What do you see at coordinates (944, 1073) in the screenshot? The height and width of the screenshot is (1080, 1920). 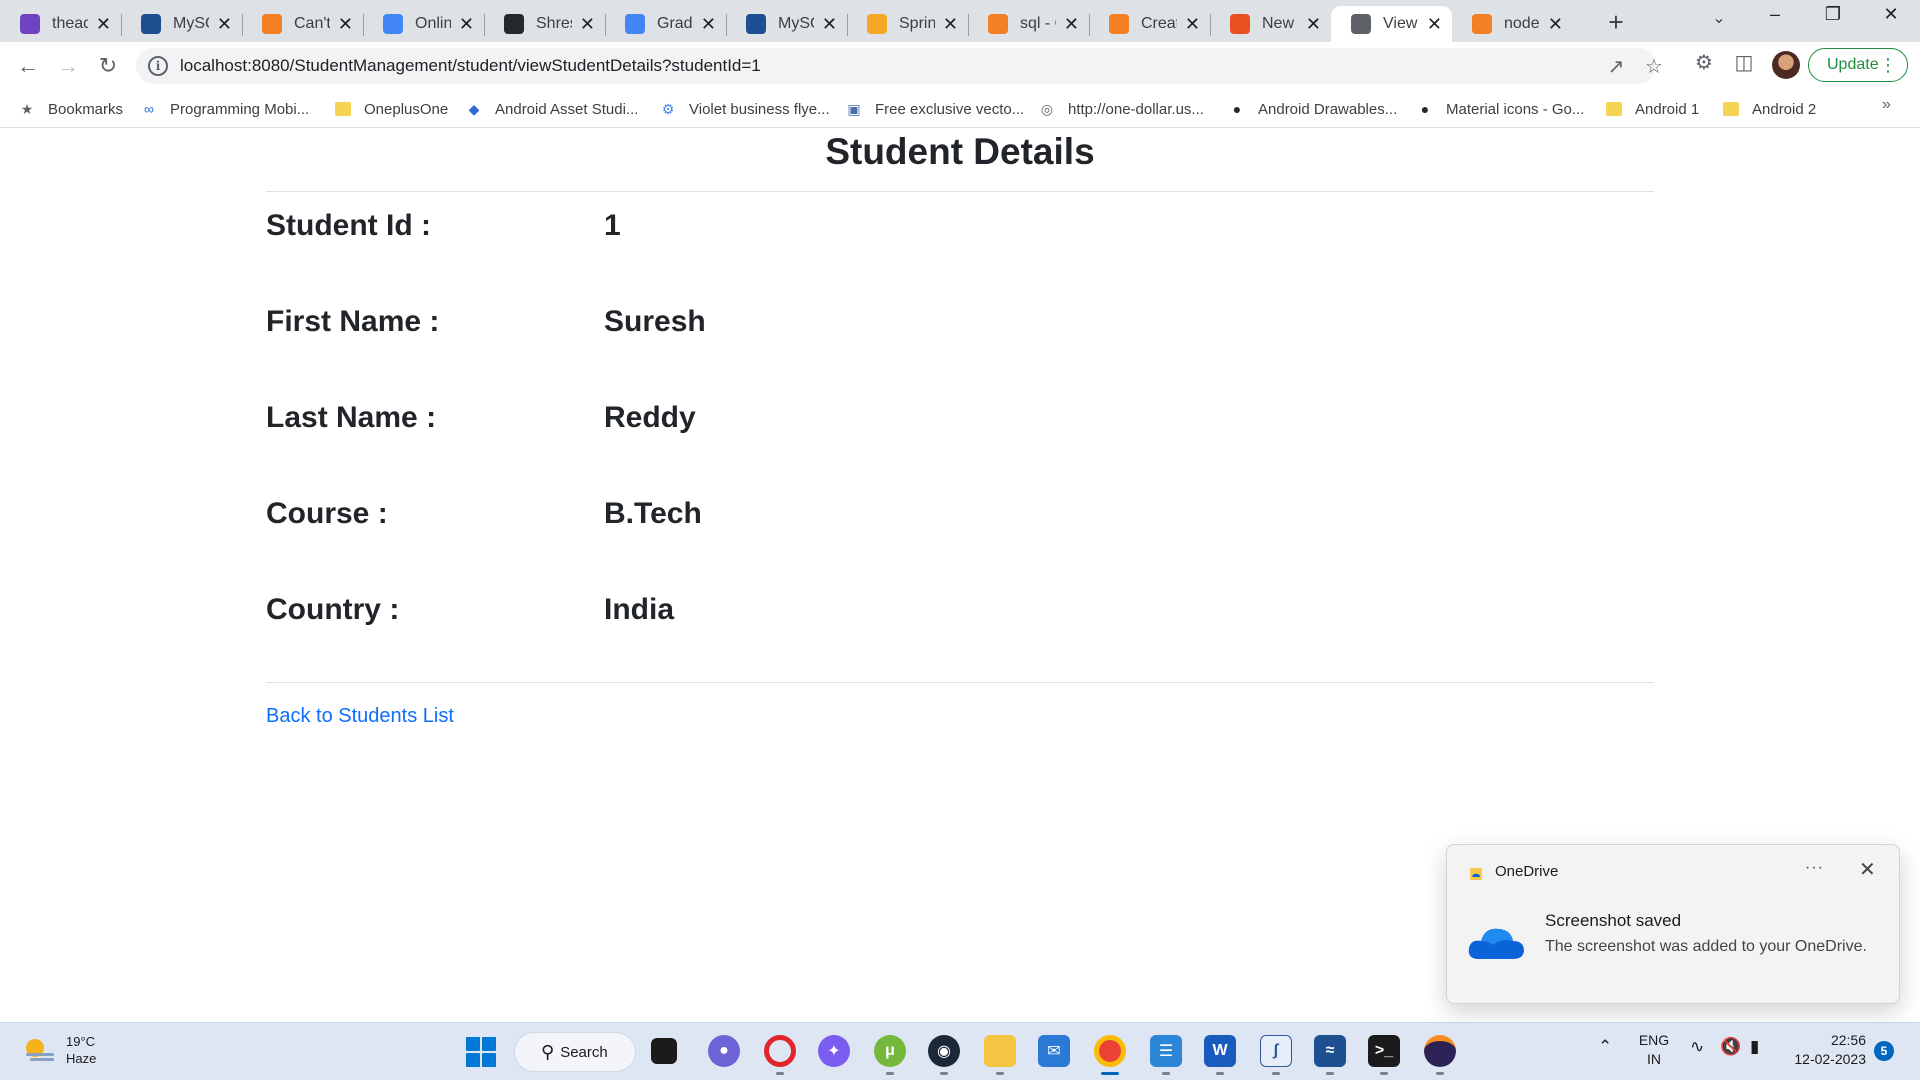 I see `steam-running-indicator` at bounding box center [944, 1073].